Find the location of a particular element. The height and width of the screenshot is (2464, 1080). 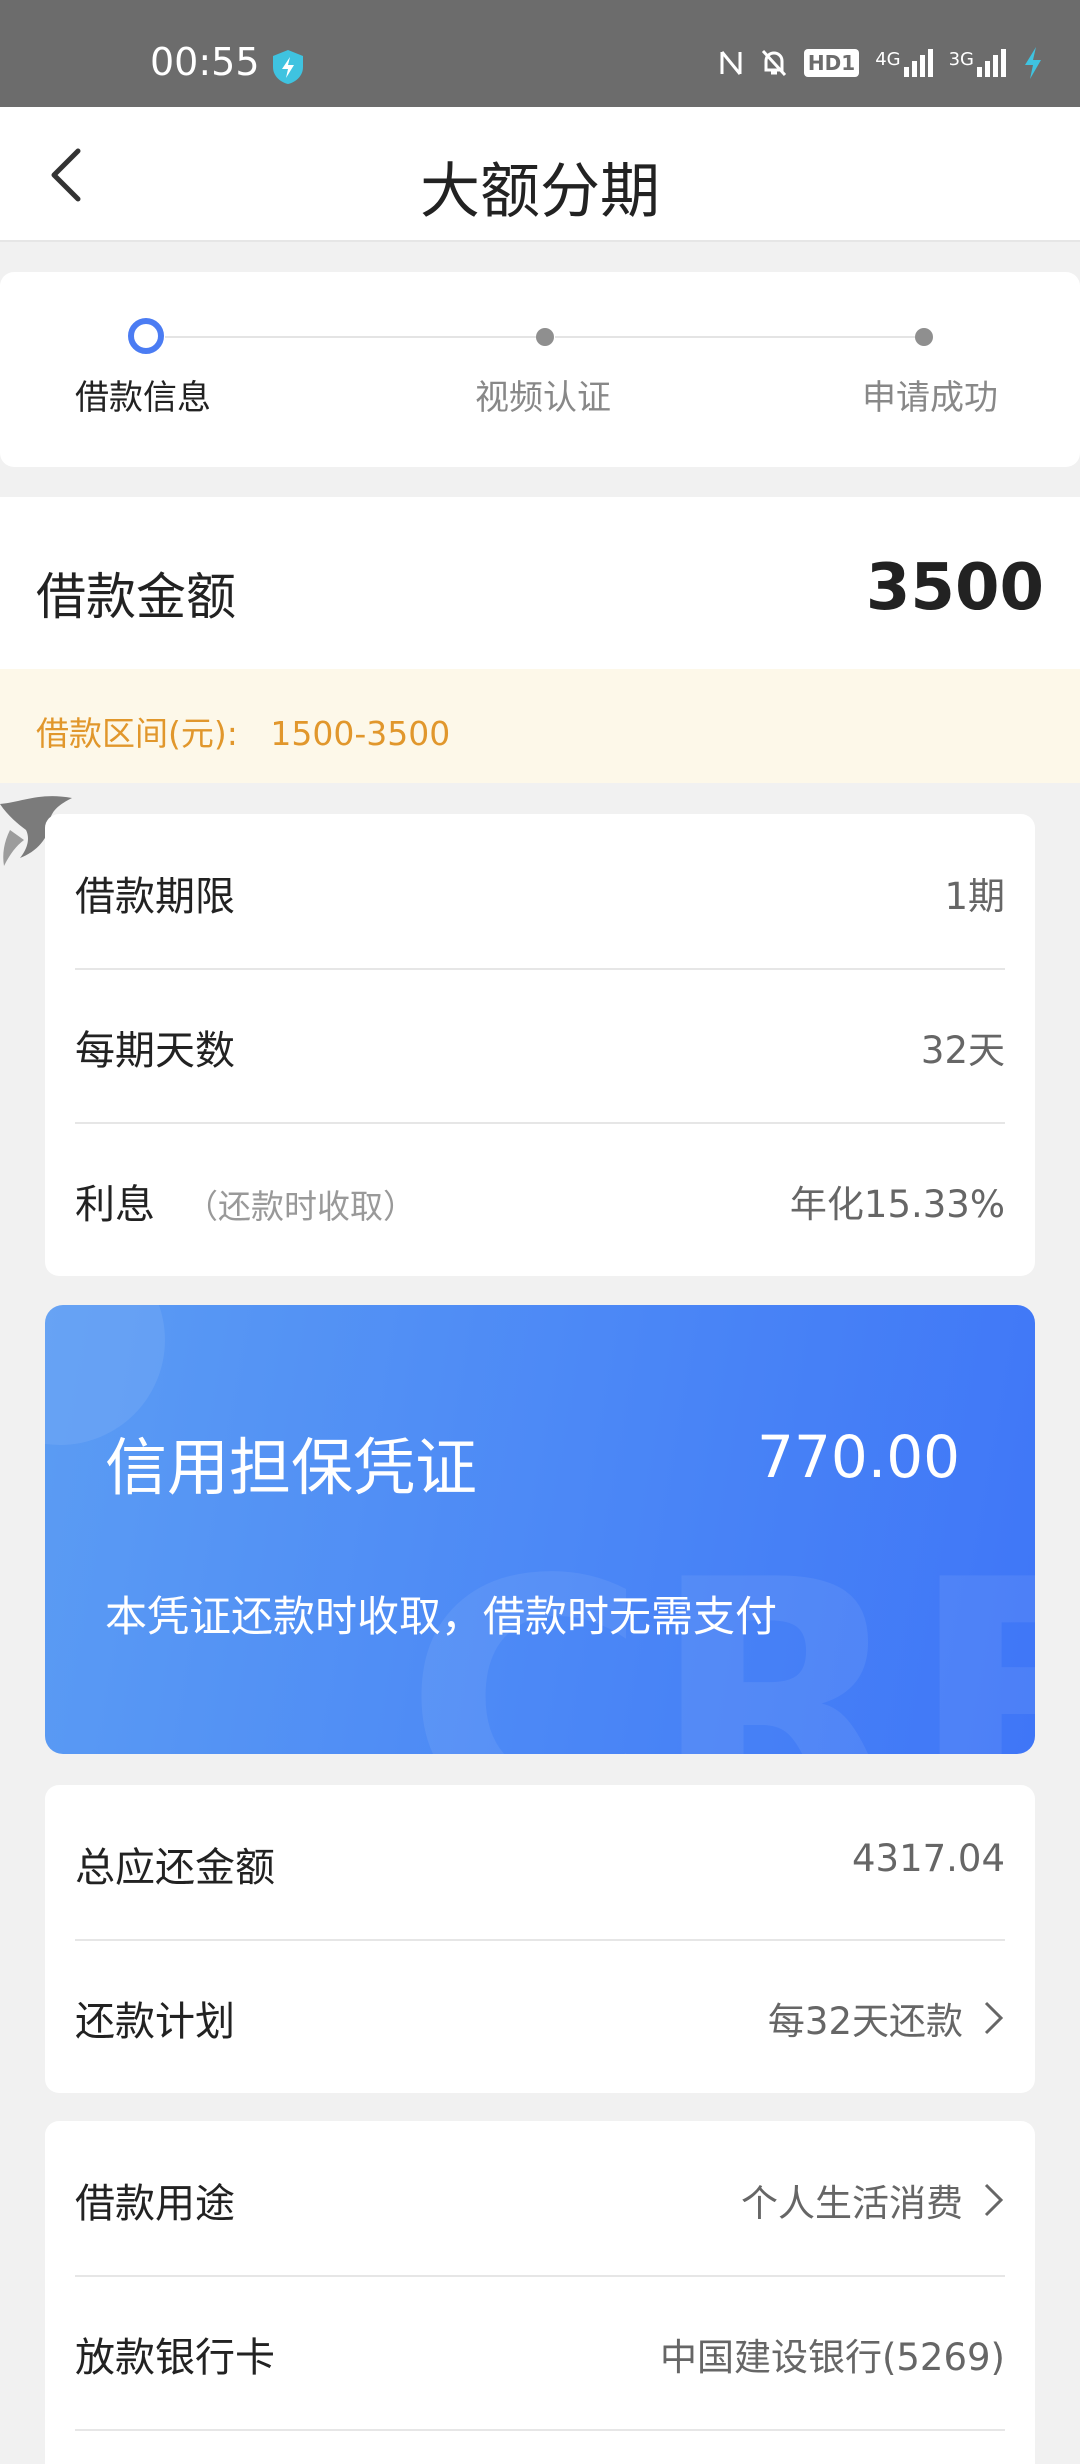

loan-purpose-text: 个人生活消费 is located at coordinates (852, 2203).